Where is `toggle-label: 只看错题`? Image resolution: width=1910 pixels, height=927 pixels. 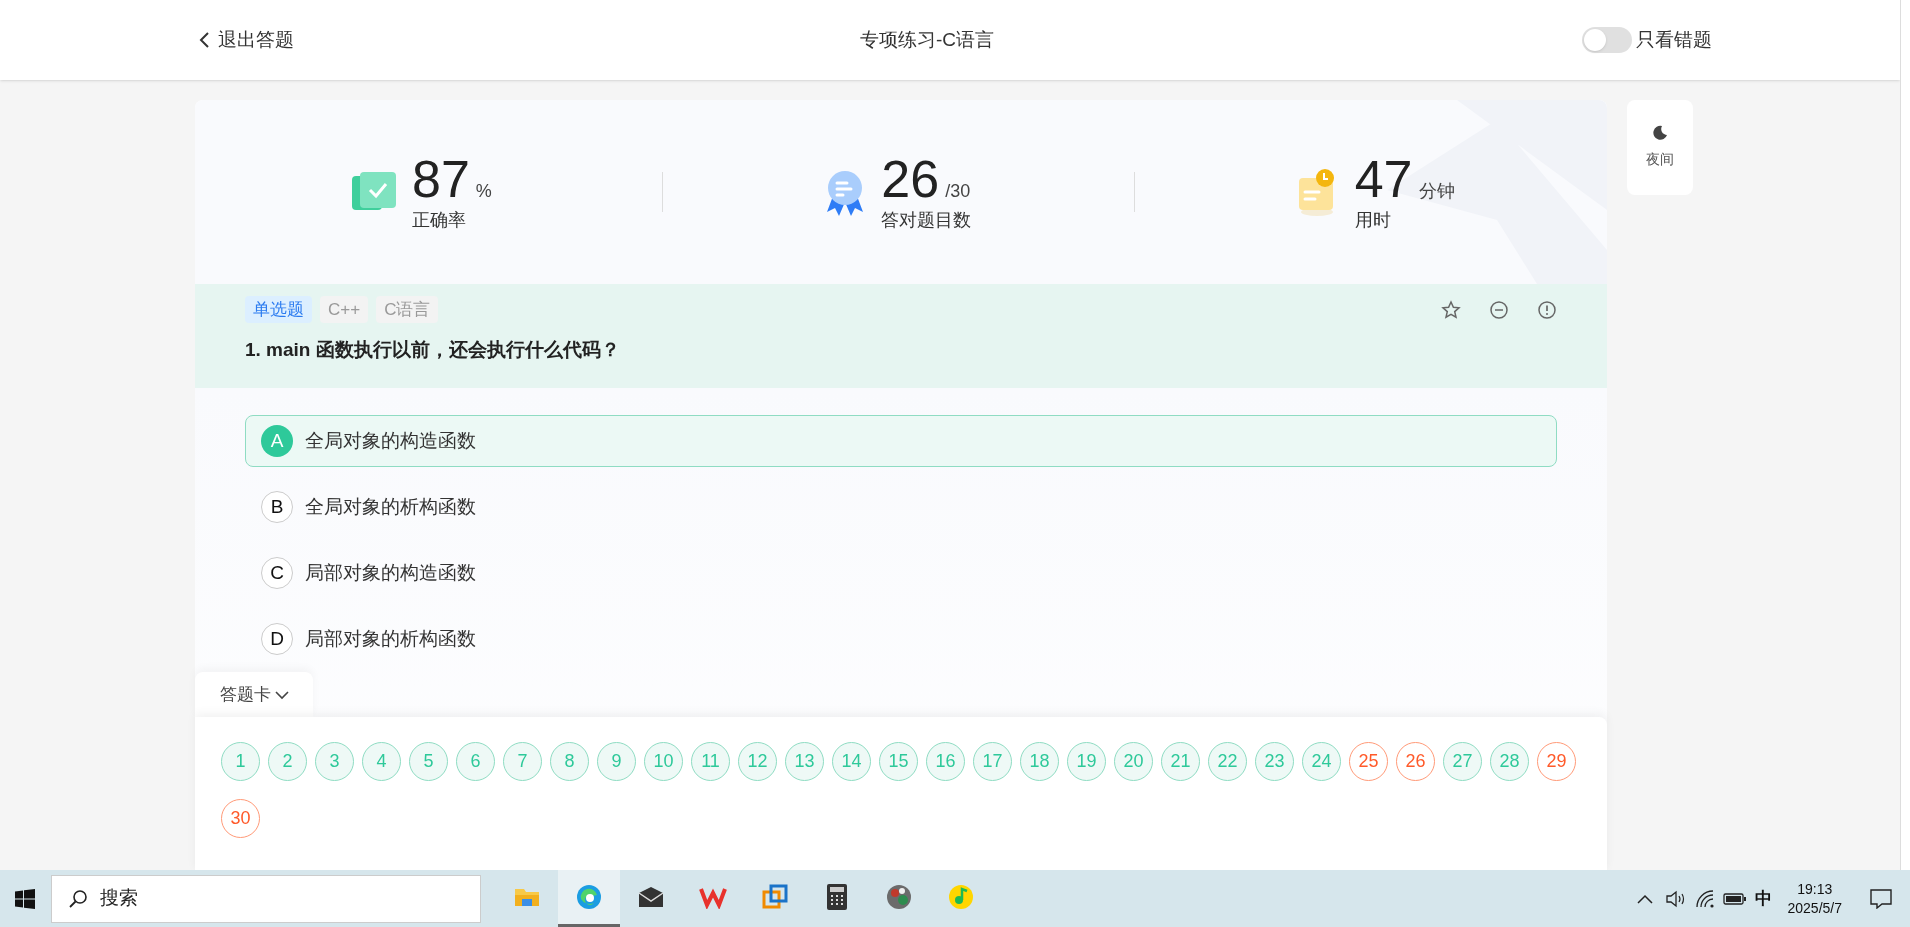 toggle-label: 只看错题 is located at coordinates (1674, 39).